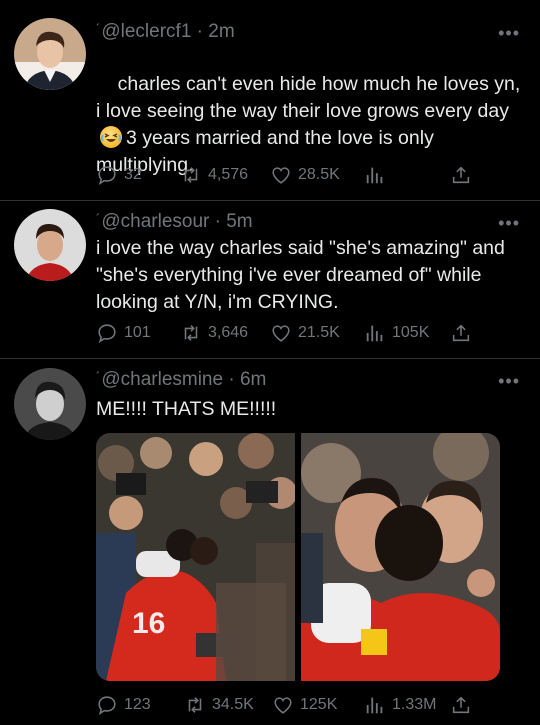  Describe the element at coordinates (148, 623) in the screenshot. I see `svg-text: 16` at that location.